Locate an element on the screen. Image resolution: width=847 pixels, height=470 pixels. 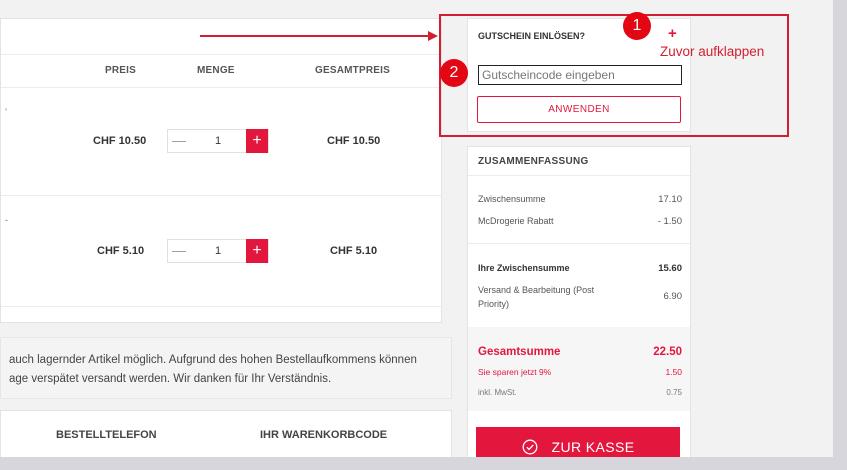
checkout-label: ZUR KASSE is located at coordinates (593, 447).